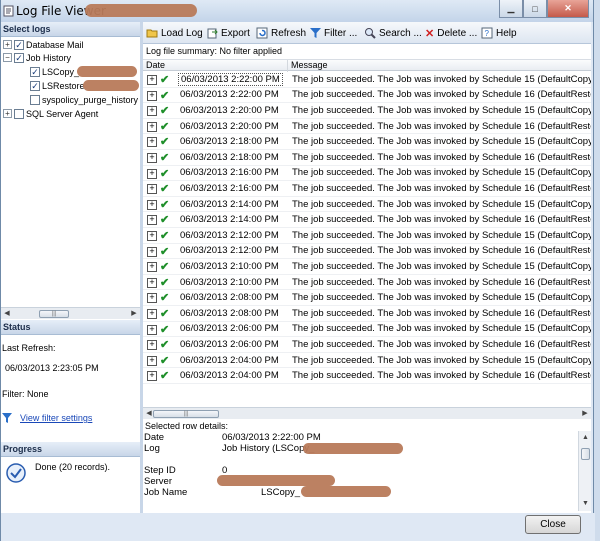 This screenshot has width=600, height=541. Describe the element at coordinates (43, 44) in the screenshot. I see `tree-item-database-mail: + ✓ Database Mail` at that location.